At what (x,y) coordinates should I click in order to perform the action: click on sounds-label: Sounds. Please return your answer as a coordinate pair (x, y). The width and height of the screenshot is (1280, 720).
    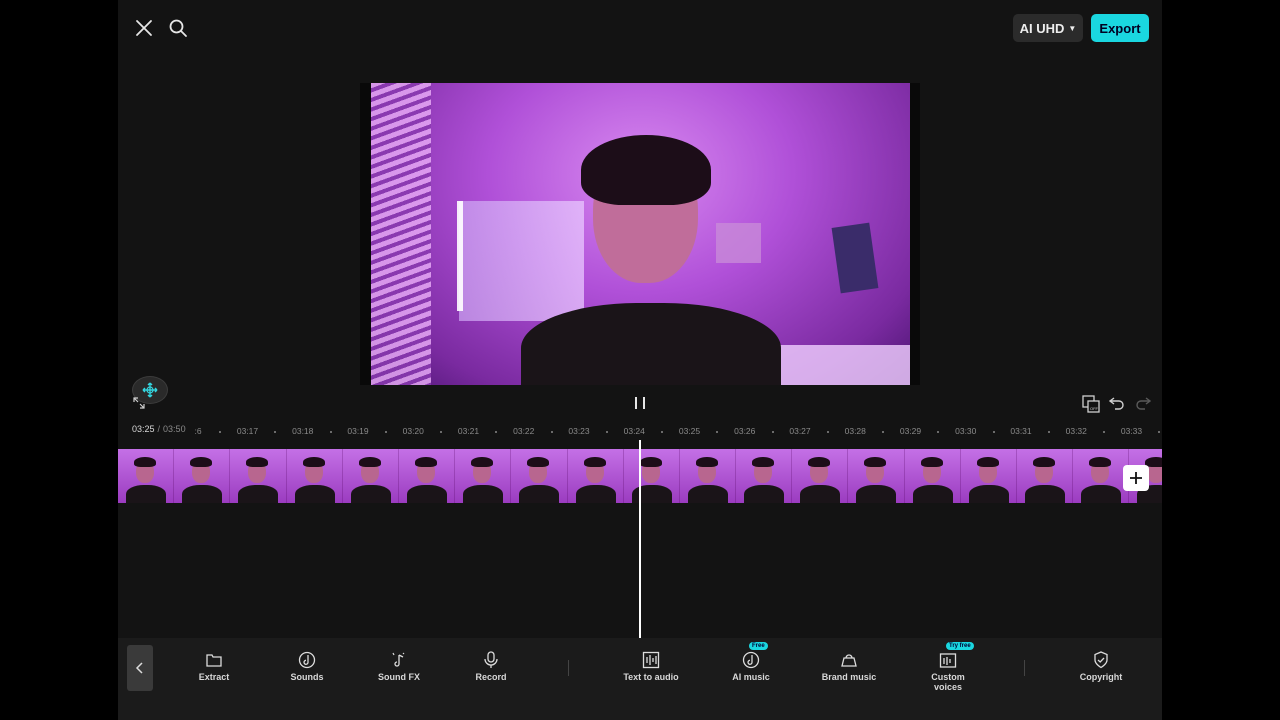
    Looking at the image, I should click on (307, 677).